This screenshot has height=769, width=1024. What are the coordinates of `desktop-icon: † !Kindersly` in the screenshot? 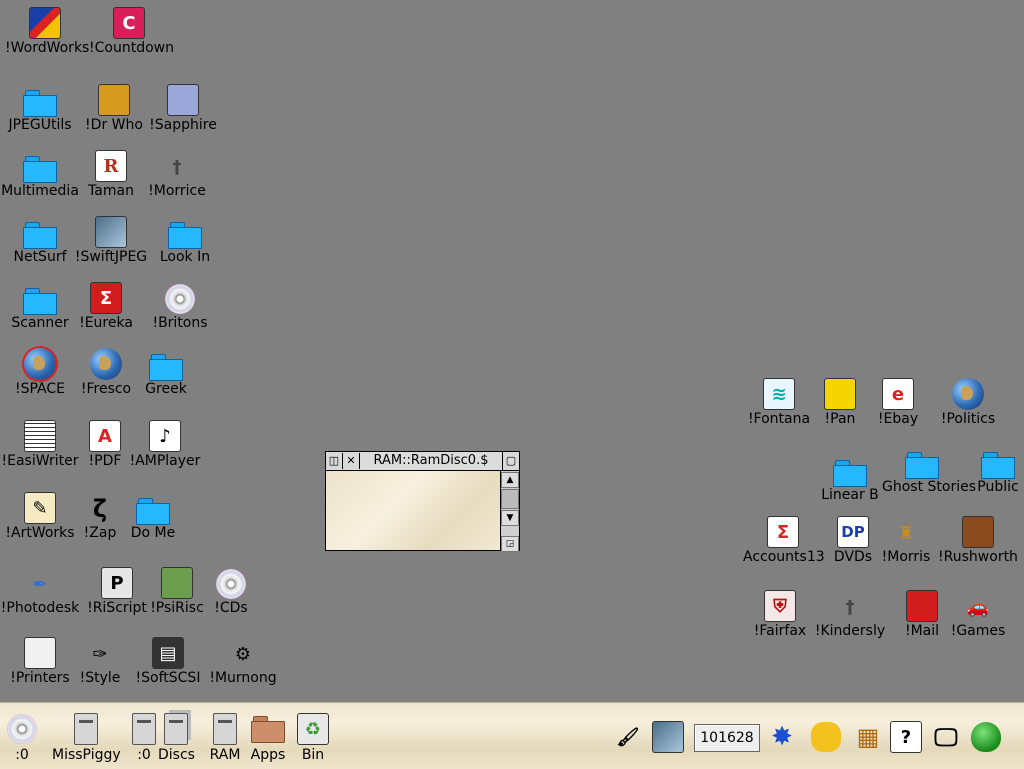 It's located at (850, 614).